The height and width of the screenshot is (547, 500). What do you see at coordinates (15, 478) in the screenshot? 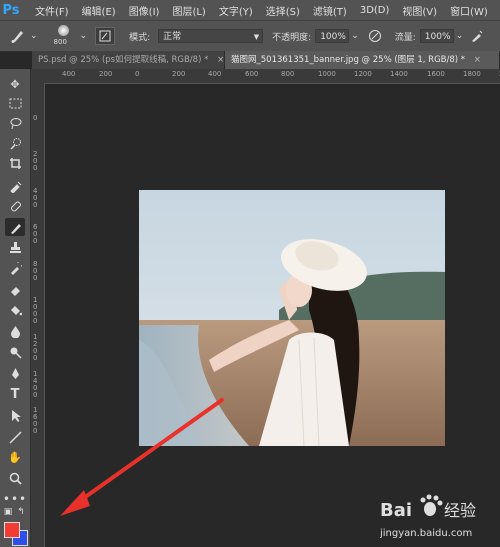
I see `zoom-tool-icon` at bounding box center [15, 478].